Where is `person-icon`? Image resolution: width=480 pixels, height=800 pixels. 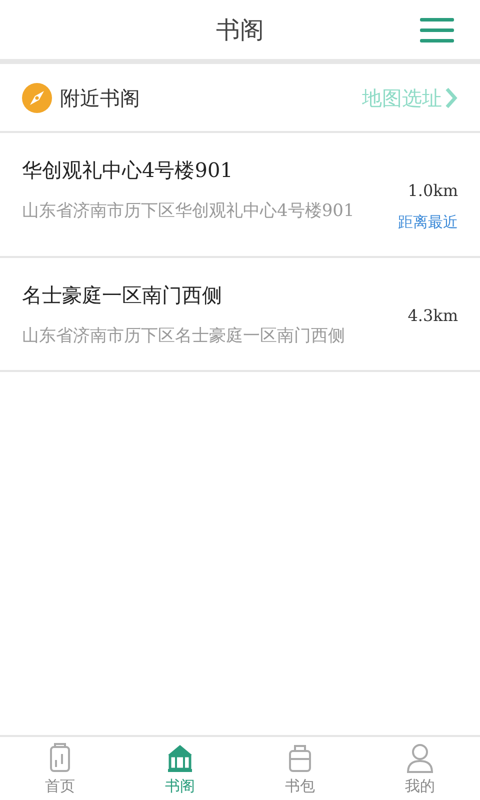
person-icon is located at coordinates (420, 758).